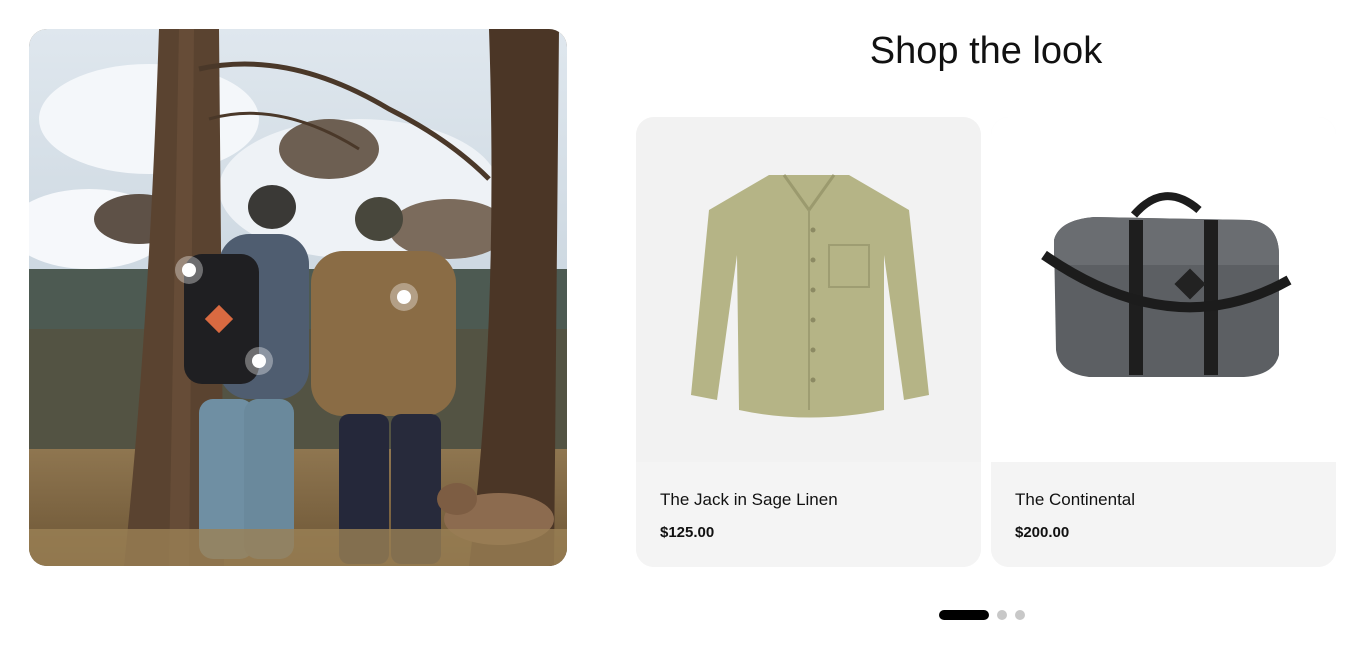  Describe the element at coordinates (1042, 532) in the screenshot. I see `product-price: $200.00` at that location.